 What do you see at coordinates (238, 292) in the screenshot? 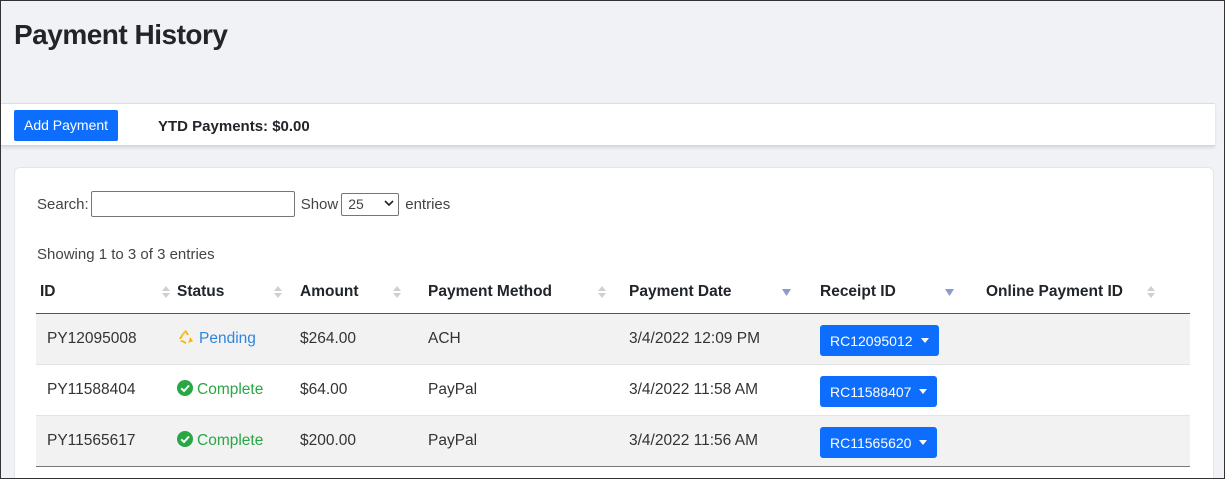
I see `column-header-status: Status` at bounding box center [238, 292].